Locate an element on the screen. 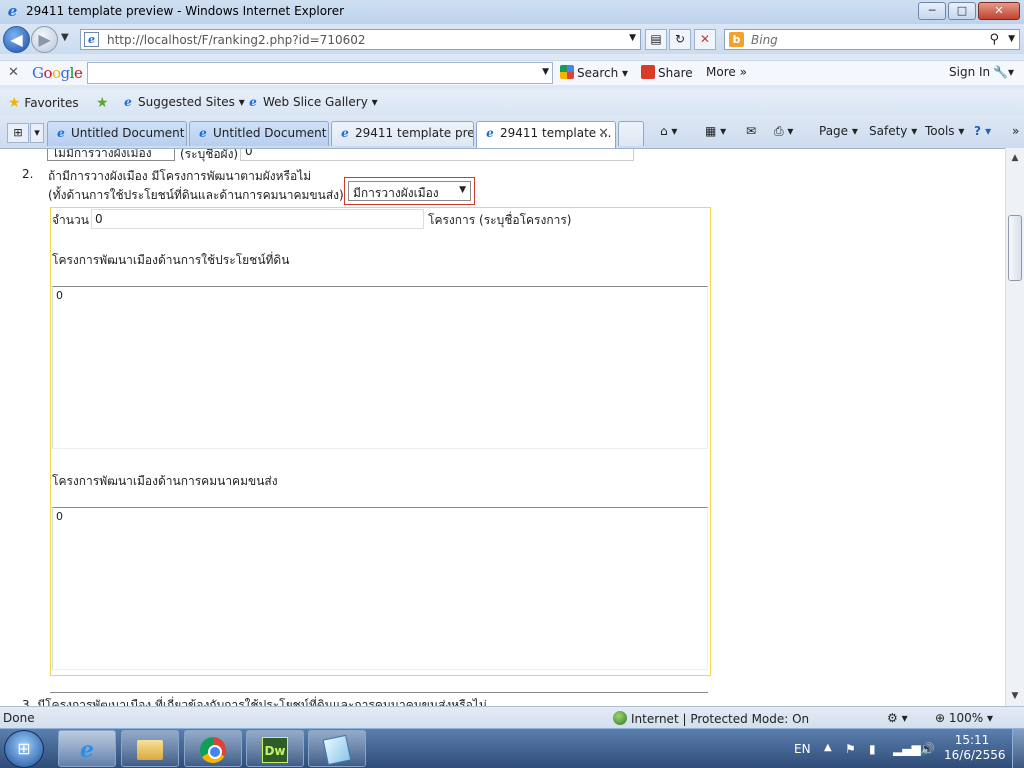 This screenshot has width=1024, height=768. google-search-icon is located at coordinates (567, 72).